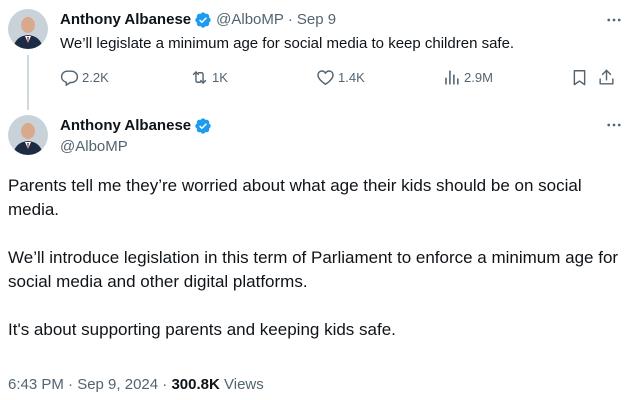  I want to click on views-label: Views, so click(244, 384).